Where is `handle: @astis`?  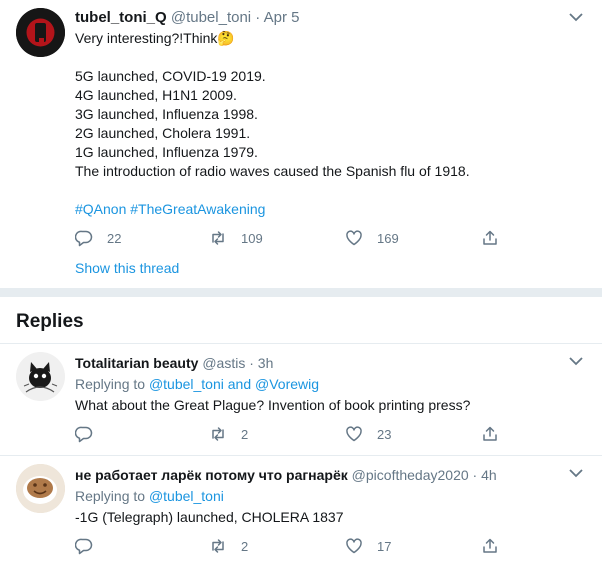 handle: @astis is located at coordinates (223, 363).